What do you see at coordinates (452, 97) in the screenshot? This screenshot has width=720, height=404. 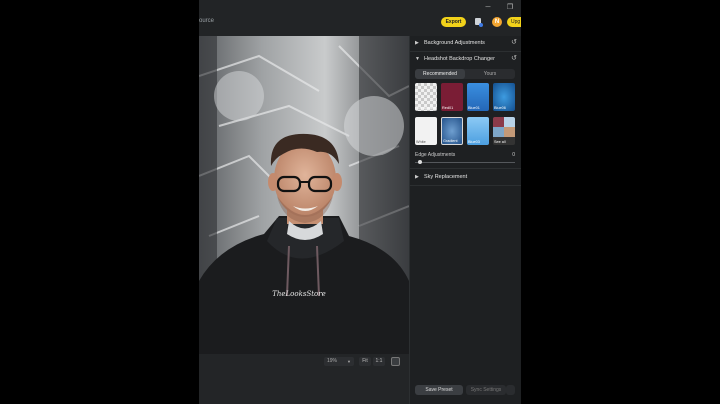 I see `preset-red01: Red01` at bounding box center [452, 97].